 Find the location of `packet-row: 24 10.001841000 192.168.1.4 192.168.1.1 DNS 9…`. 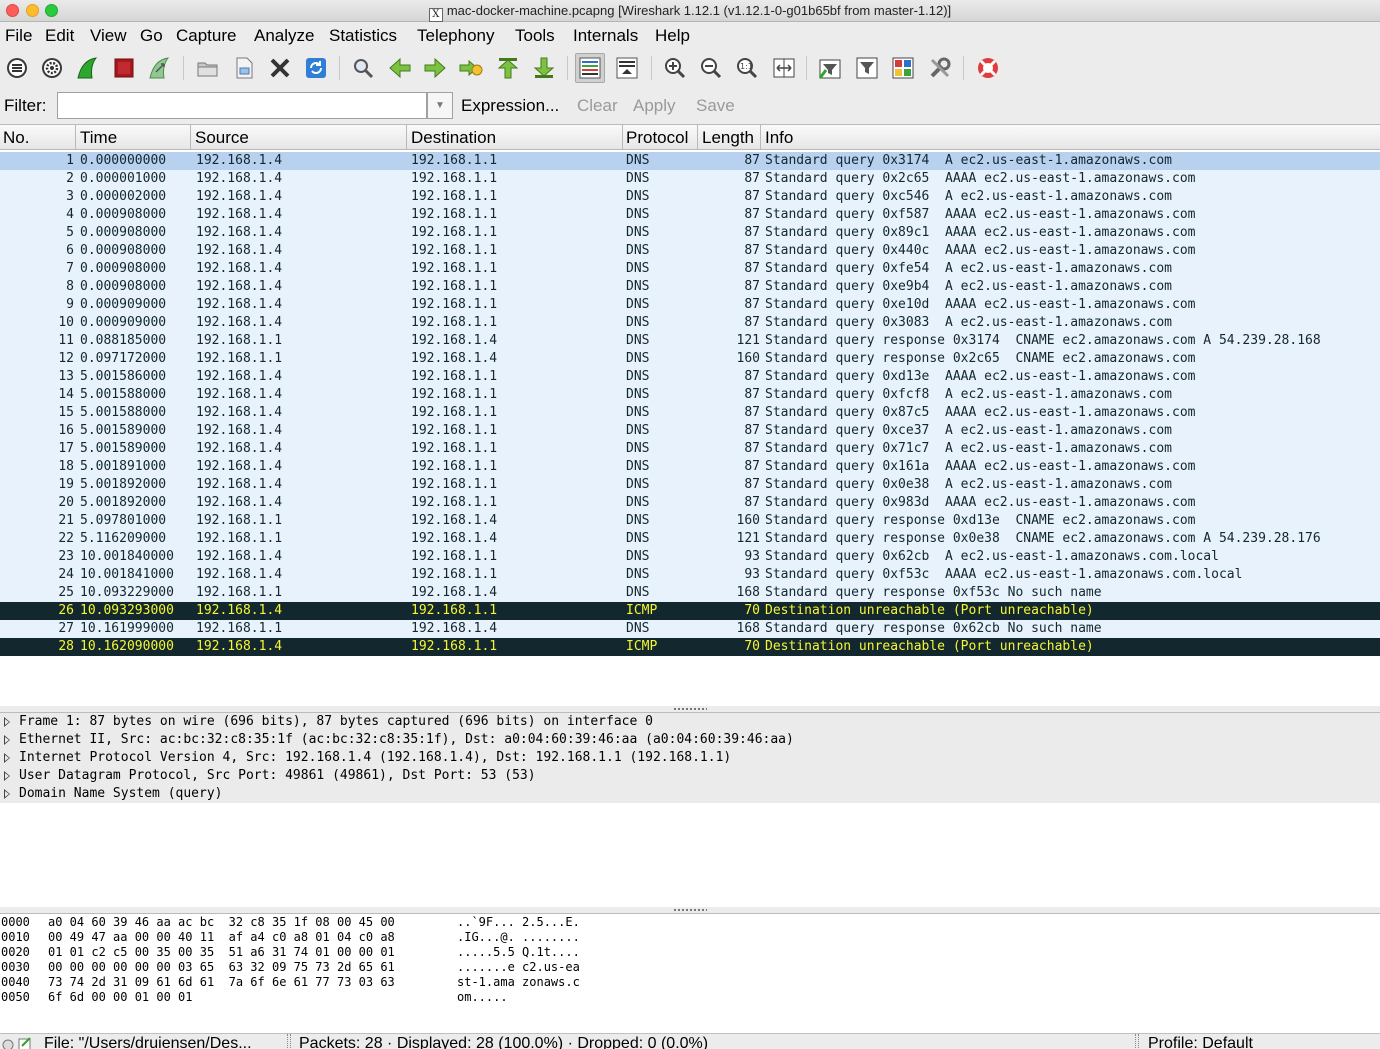

packet-row: 24 10.001841000 192.168.1.4 192.168.1.1 DNS 9… is located at coordinates (690, 575).